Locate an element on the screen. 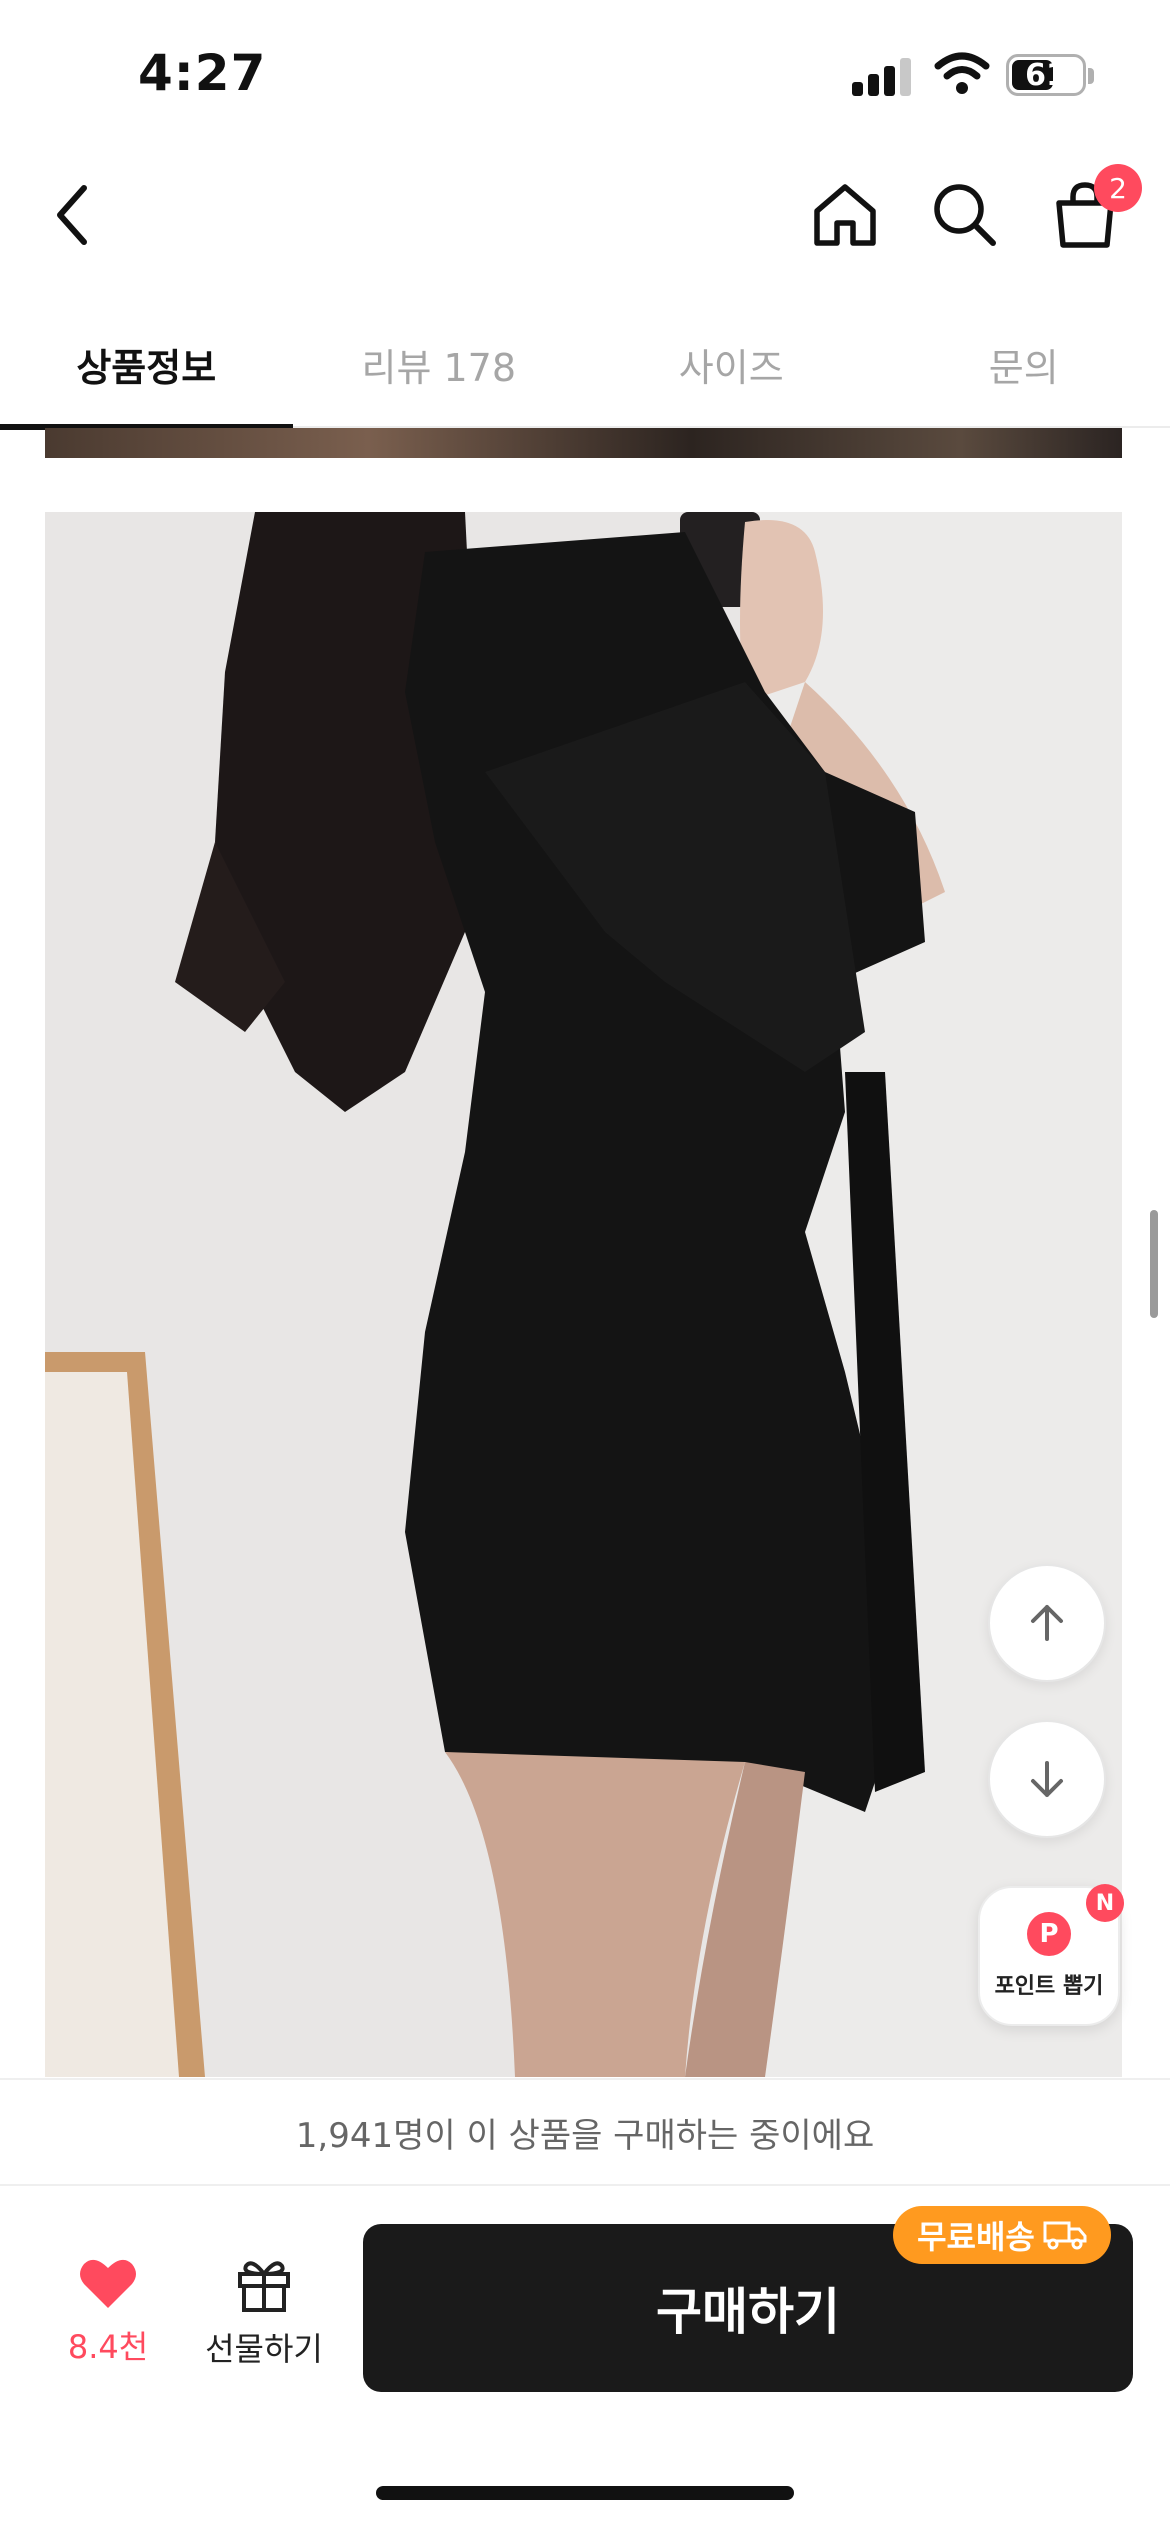  arrow-down-icon is located at coordinates (1047, 1779).